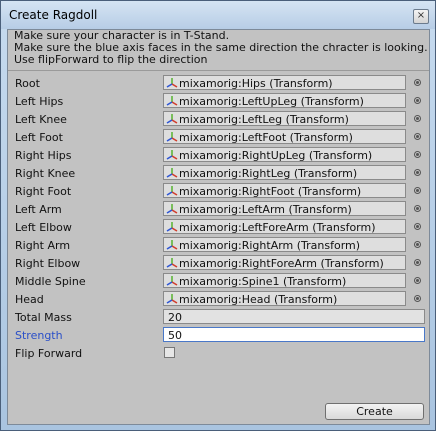 The width and height of the screenshot is (436, 431). What do you see at coordinates (45, 173) in the screenshot?
I see `bone-label: Right Knee` at bounding box center [45, 173].